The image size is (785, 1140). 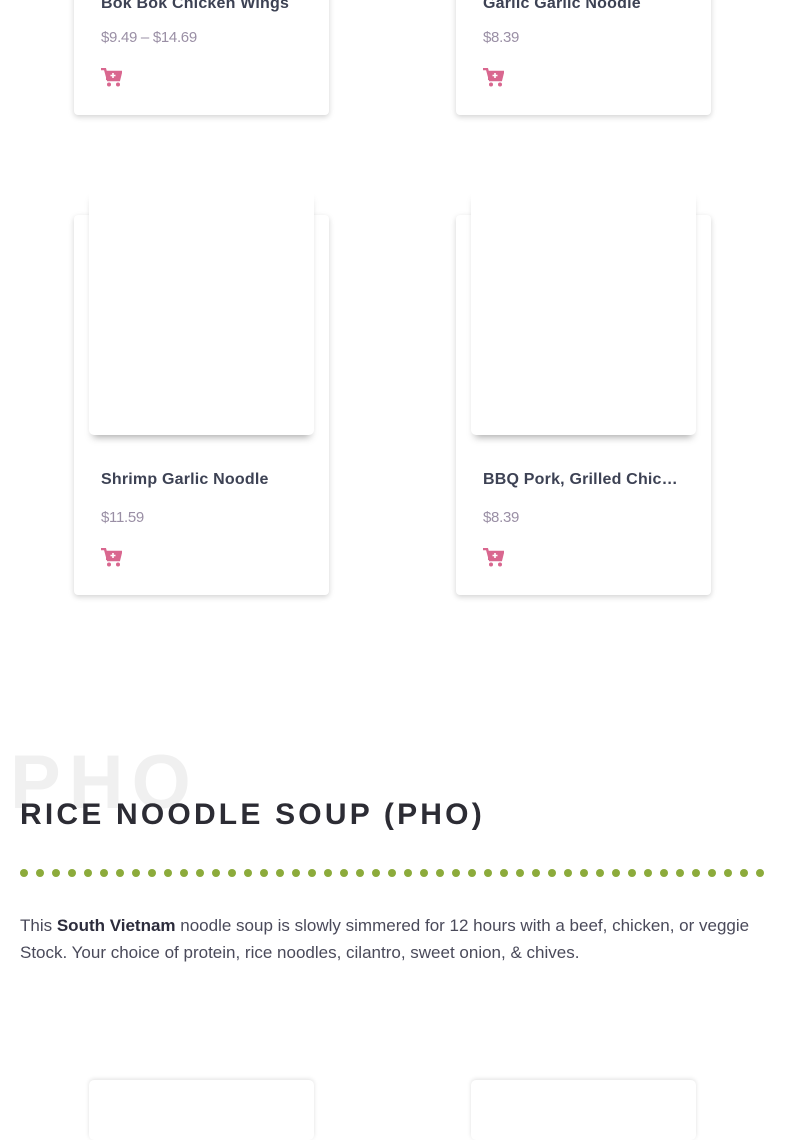 I want to click on product-name: BBQ Pork, Grilled Chicken, so click(x=581, y=480).